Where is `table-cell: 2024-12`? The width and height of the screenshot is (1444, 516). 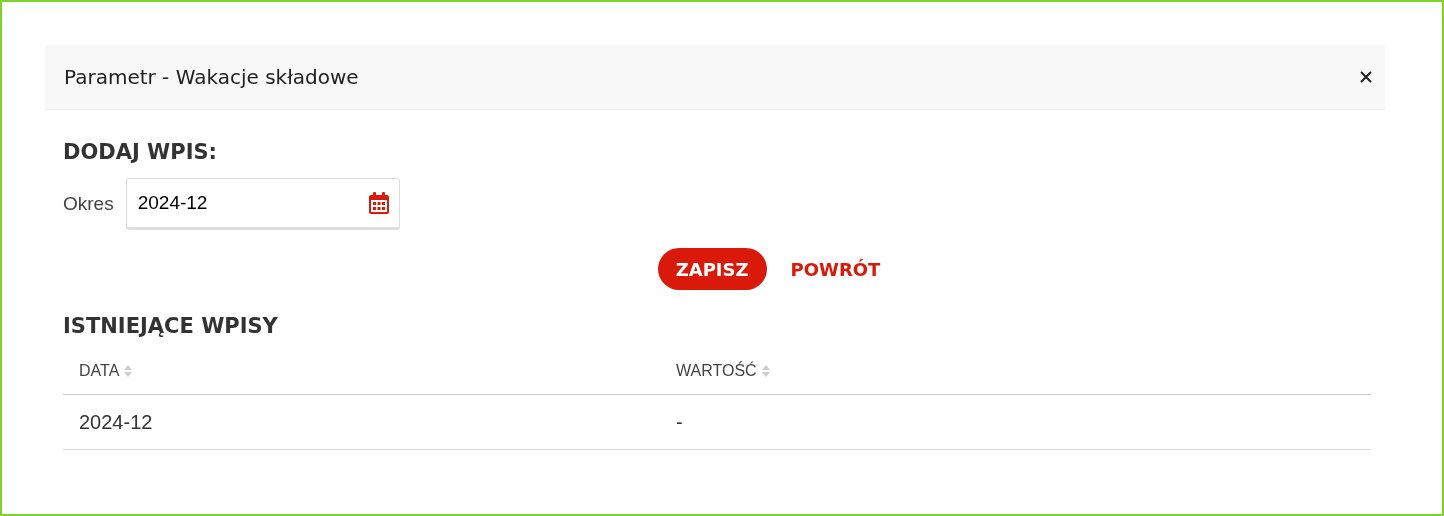
table-cell: 2024-12 is located at coordinates (116, 422).